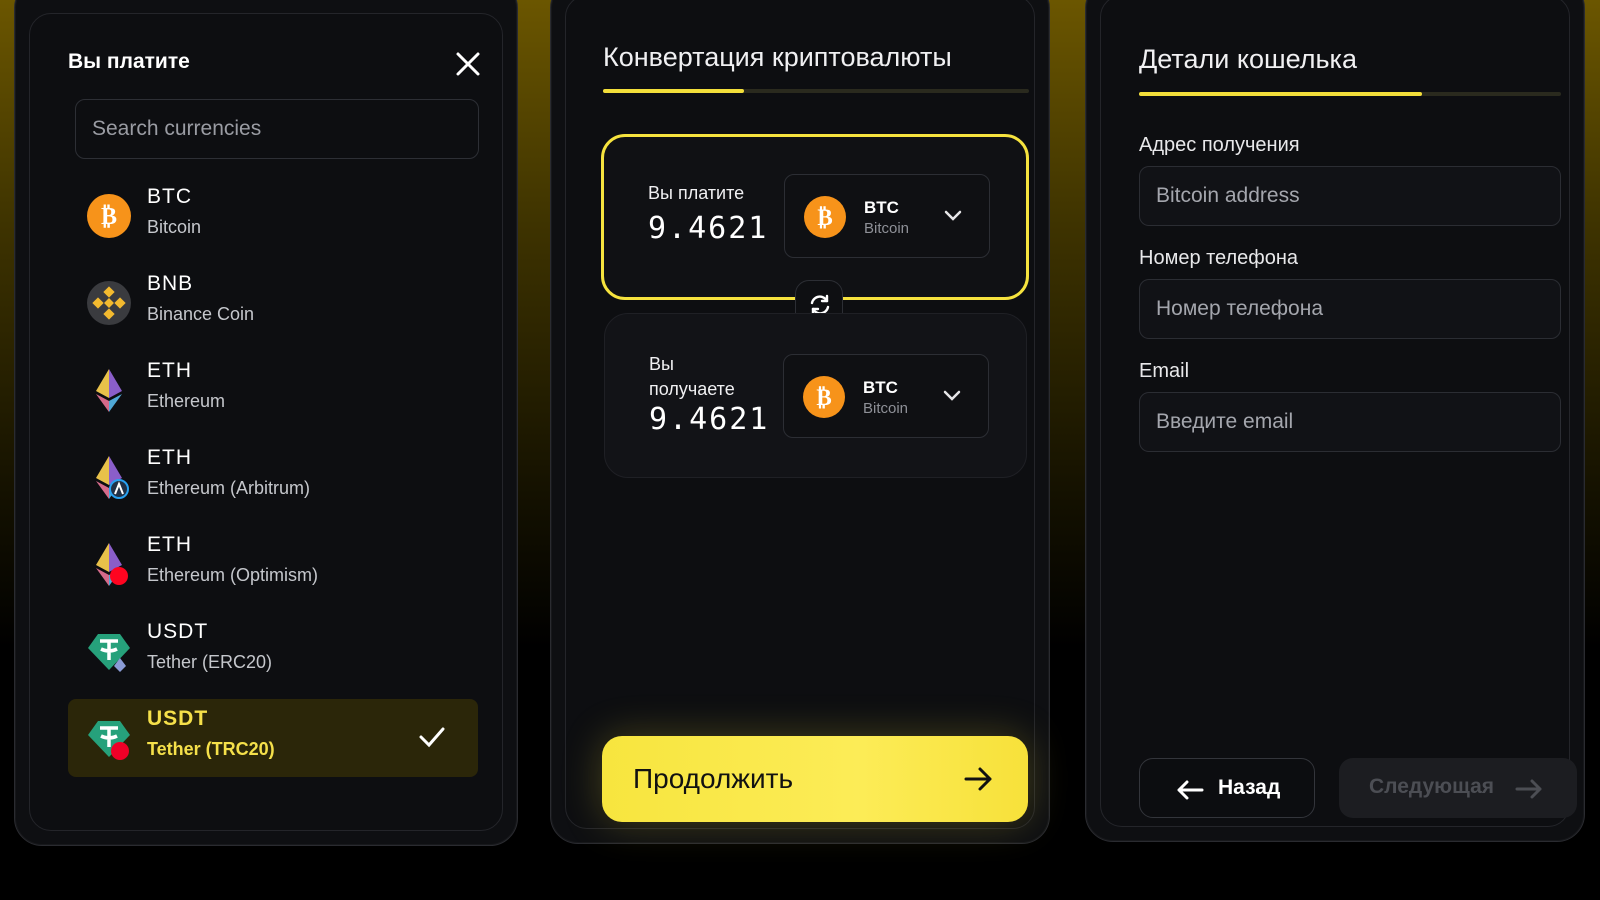 This screenshot has width=1600, height=900. What do you see at coordinates (1219, 258) in the screenshot?
I see `phone-label: Номер телефона` at bounding box center [1219, 258].